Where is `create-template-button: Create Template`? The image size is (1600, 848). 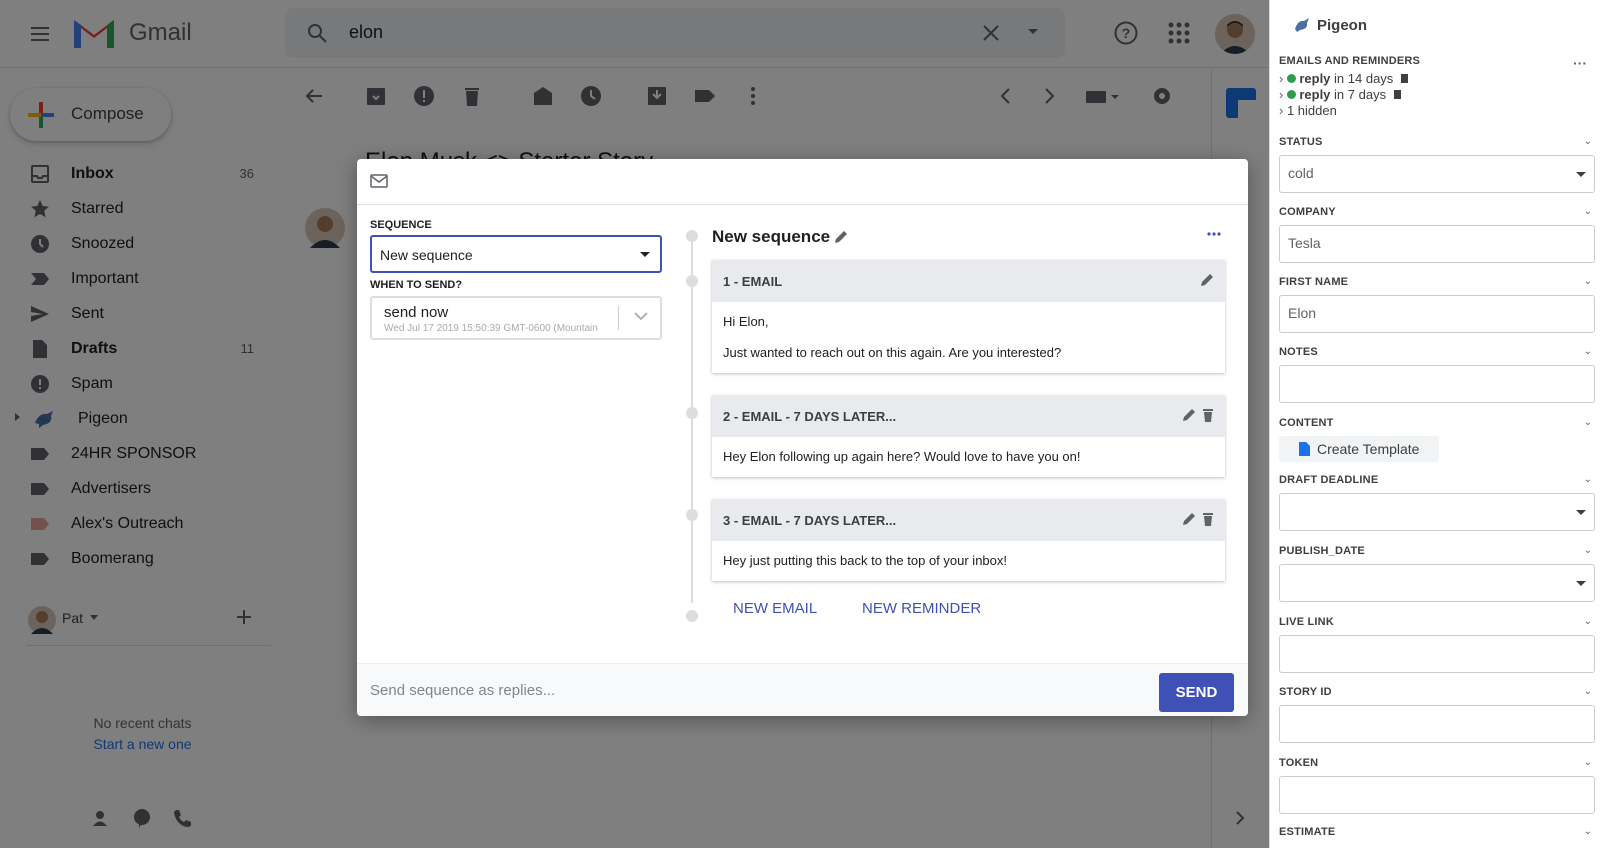
create-template-button: Create Template is located at coordinates (1359, 449).